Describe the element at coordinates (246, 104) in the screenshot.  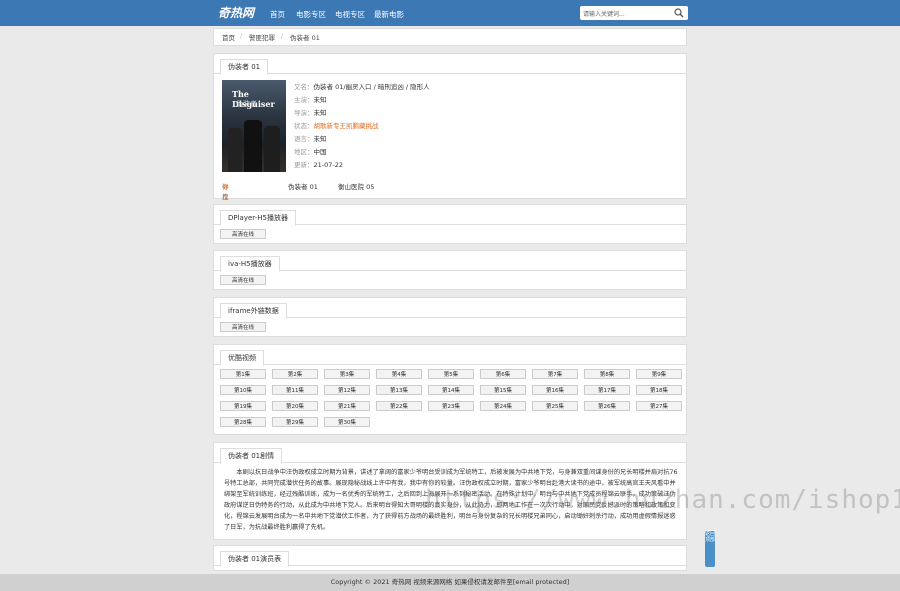
I see `poster-title-cn: 伪装者` at that location.